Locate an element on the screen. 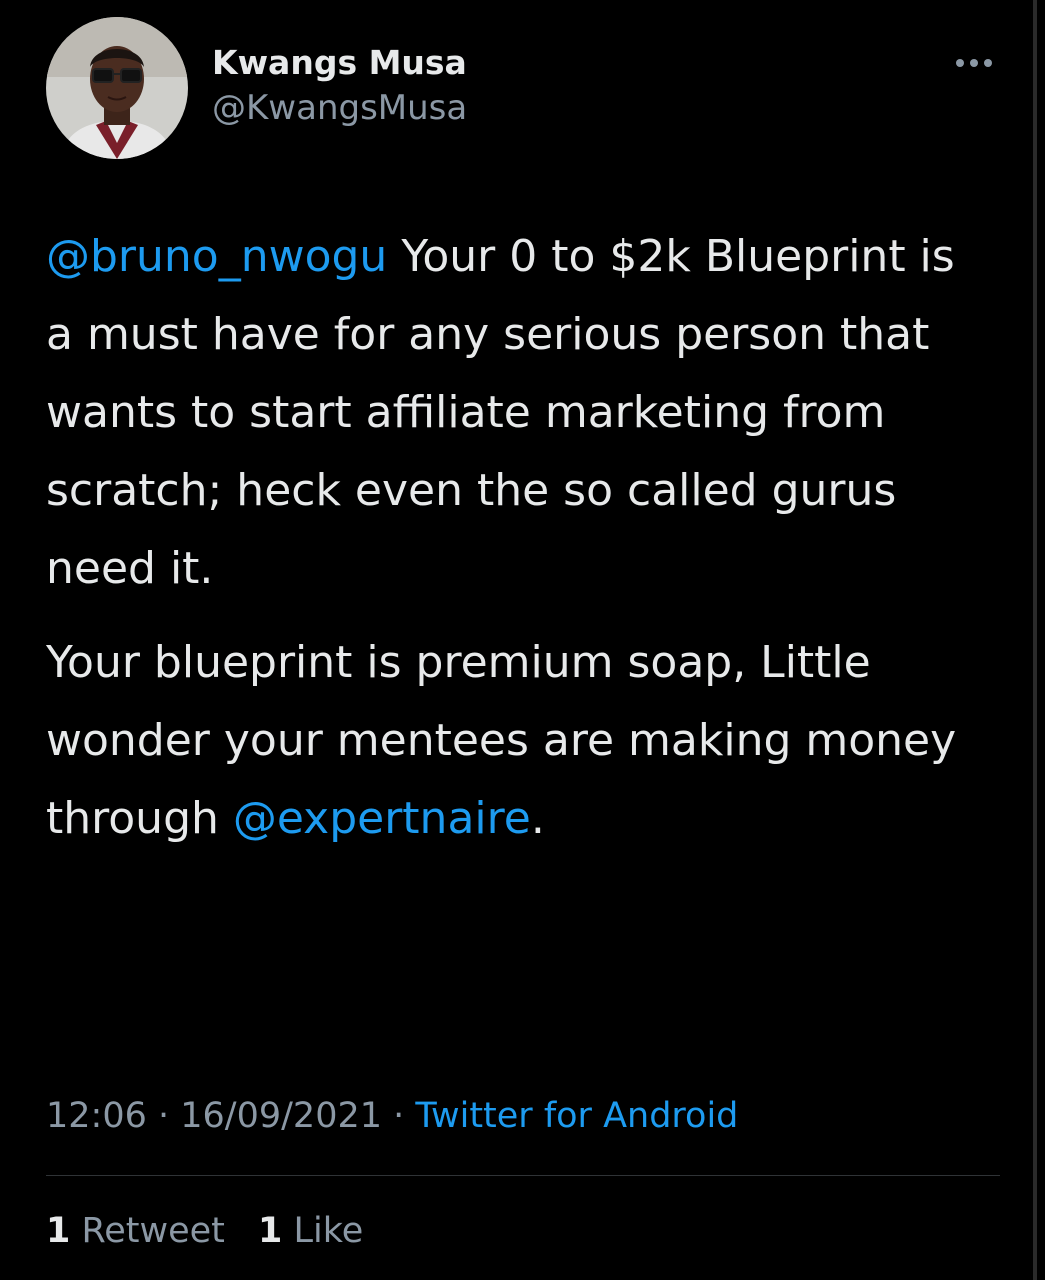 The image size is (1045, 1280). author-names: Kwangs Musa @KwangsMusa is located at coordinates (339, 86).